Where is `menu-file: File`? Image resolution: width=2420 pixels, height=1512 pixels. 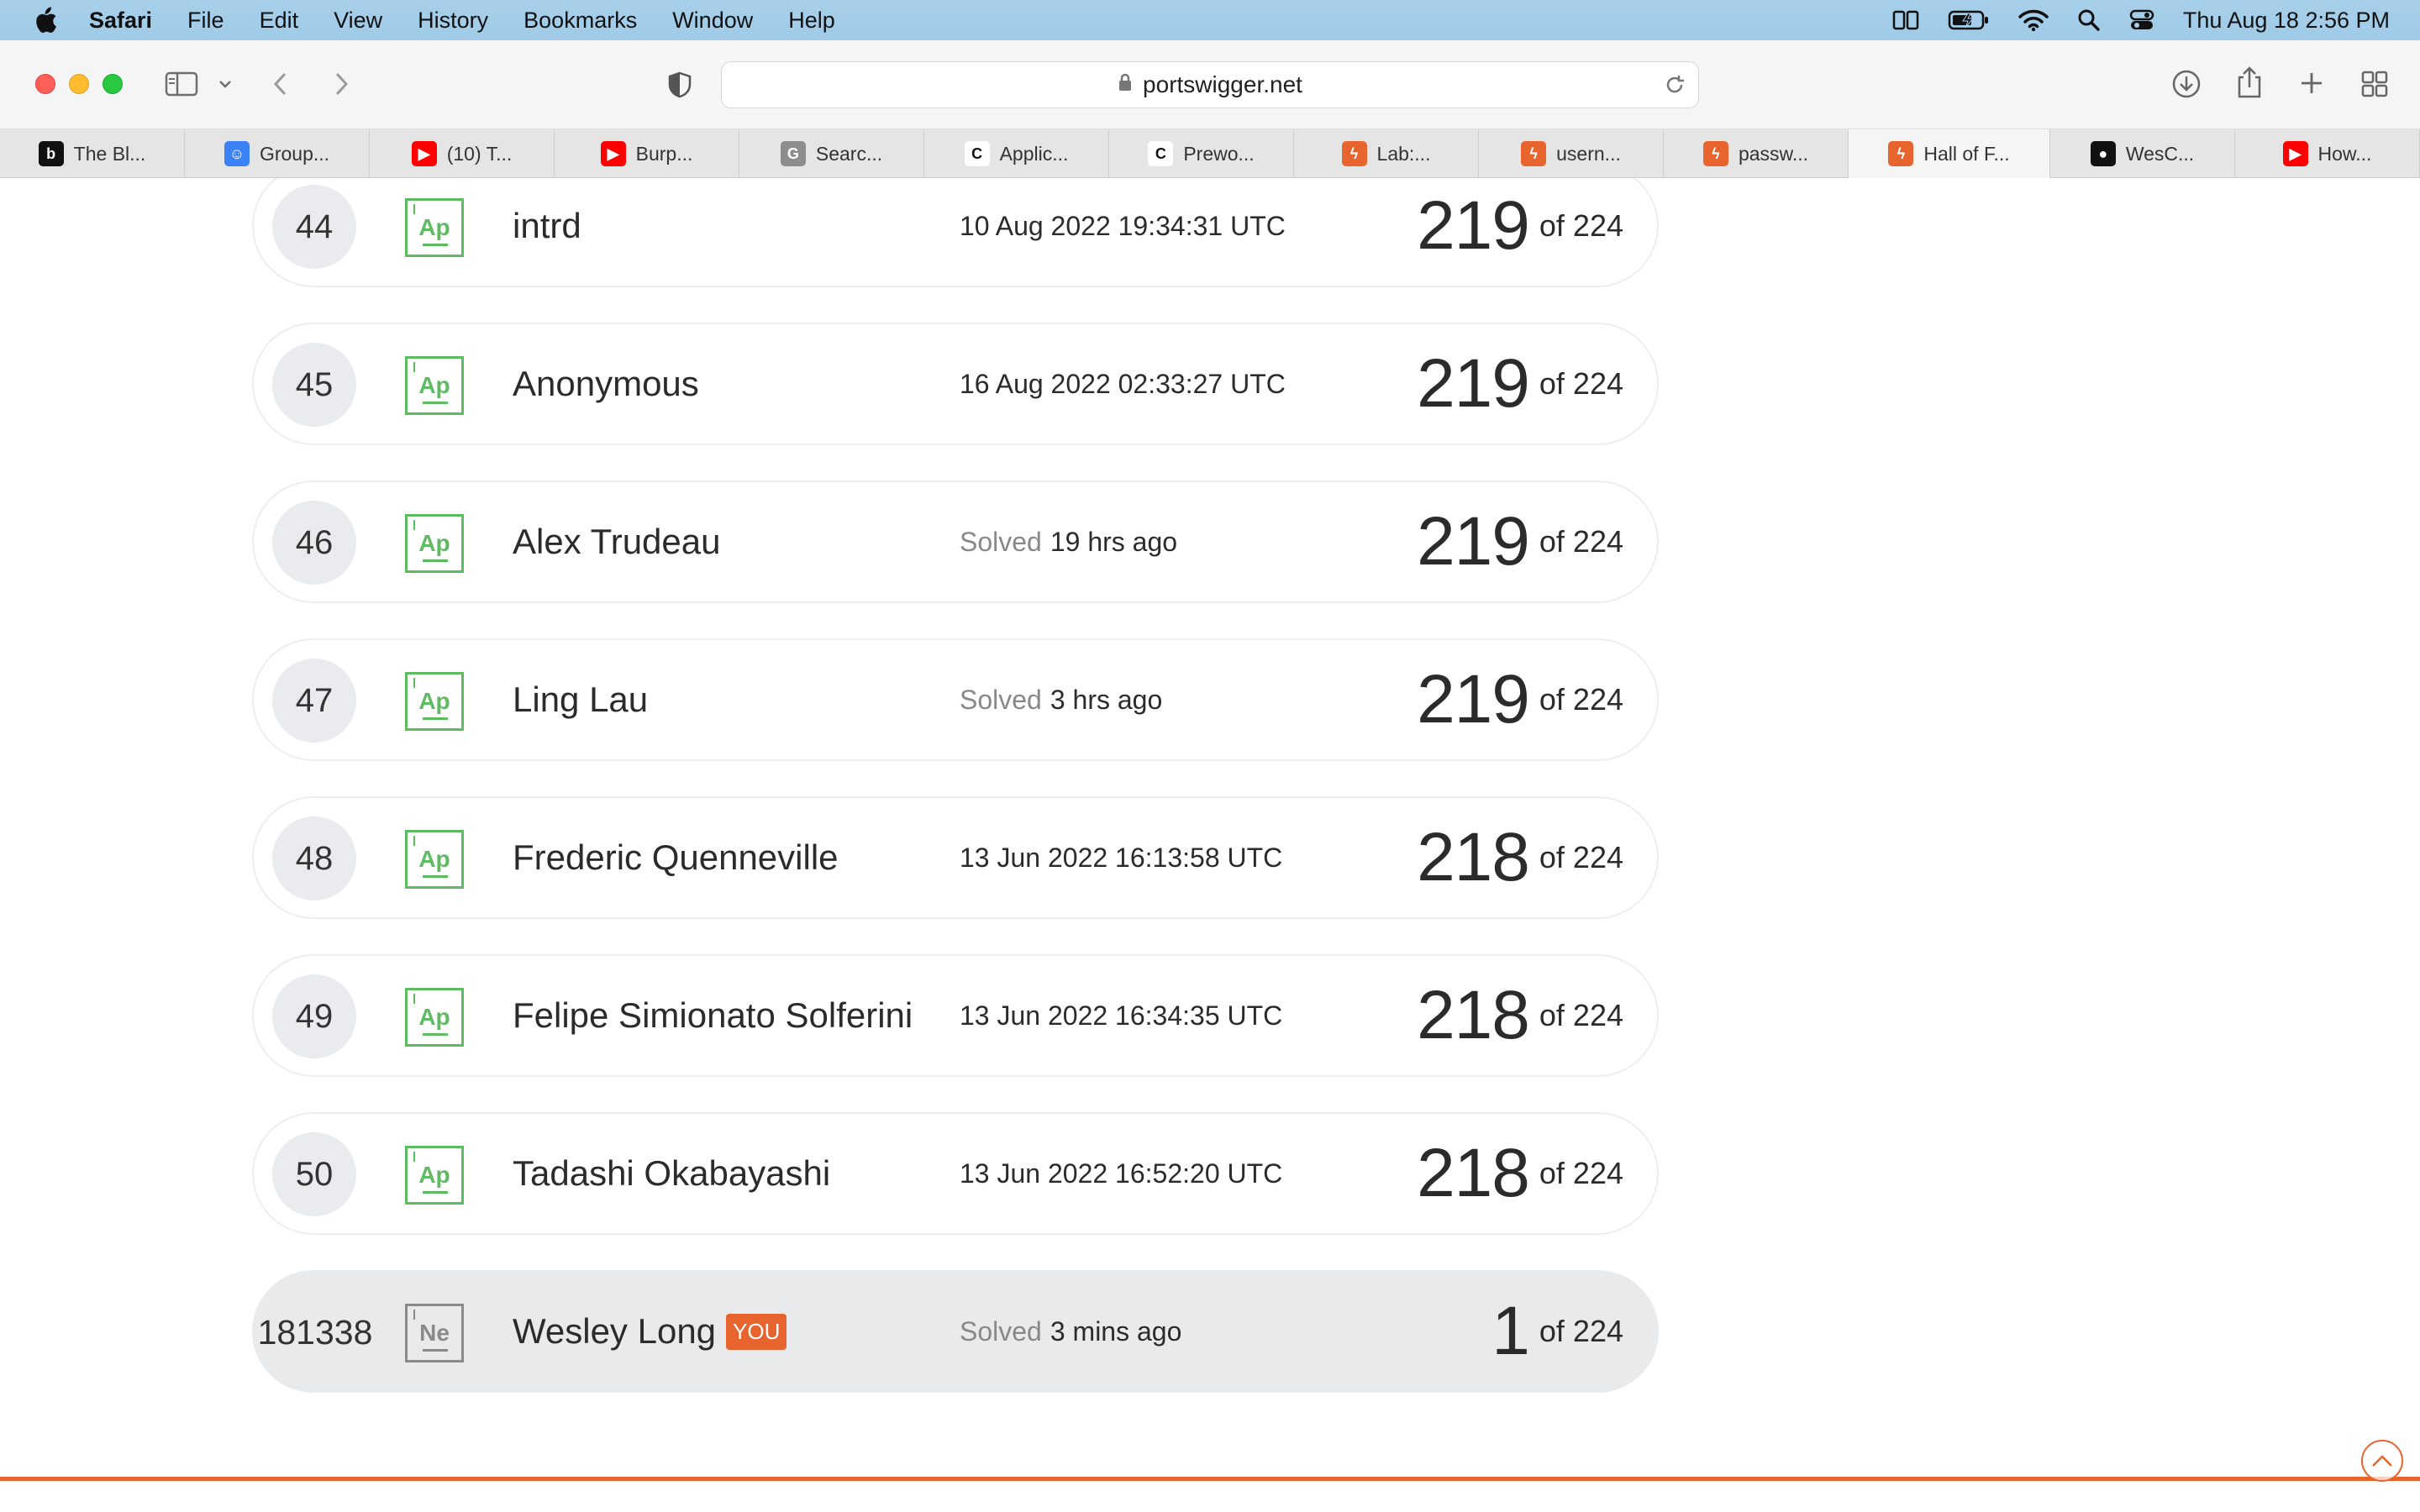
menu-file: File is located at coordinates (206, 21).